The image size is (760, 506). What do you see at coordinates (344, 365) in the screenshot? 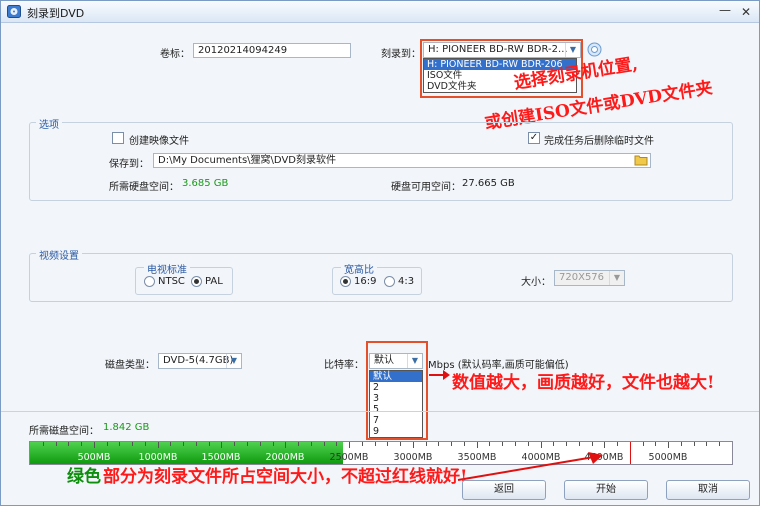
I see `bitrate-label: 比特率：` at bounding box center [344, 365].